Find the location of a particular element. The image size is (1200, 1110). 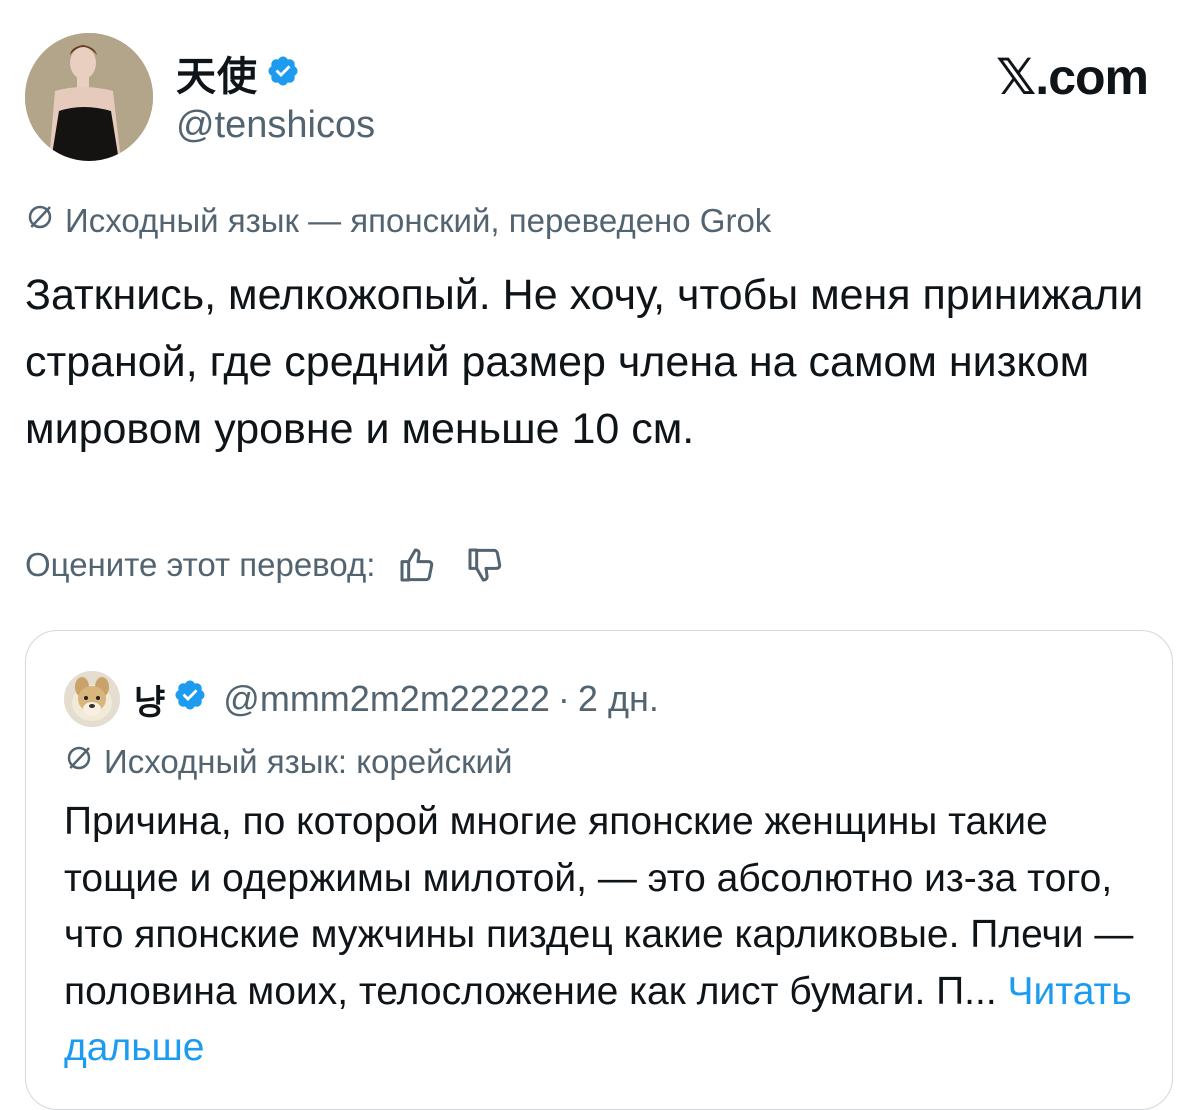

author-handle: @tenshicos is located at coordinates (275, 125).